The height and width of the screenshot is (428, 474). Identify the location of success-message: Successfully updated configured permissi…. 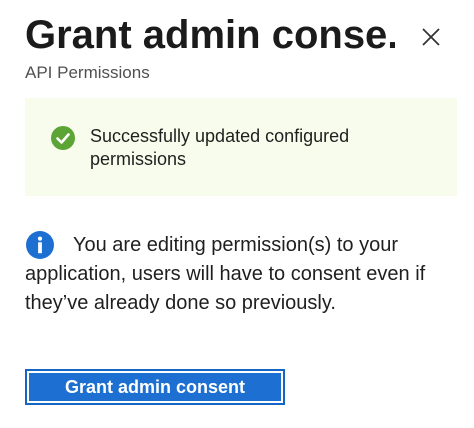
(220, 147).